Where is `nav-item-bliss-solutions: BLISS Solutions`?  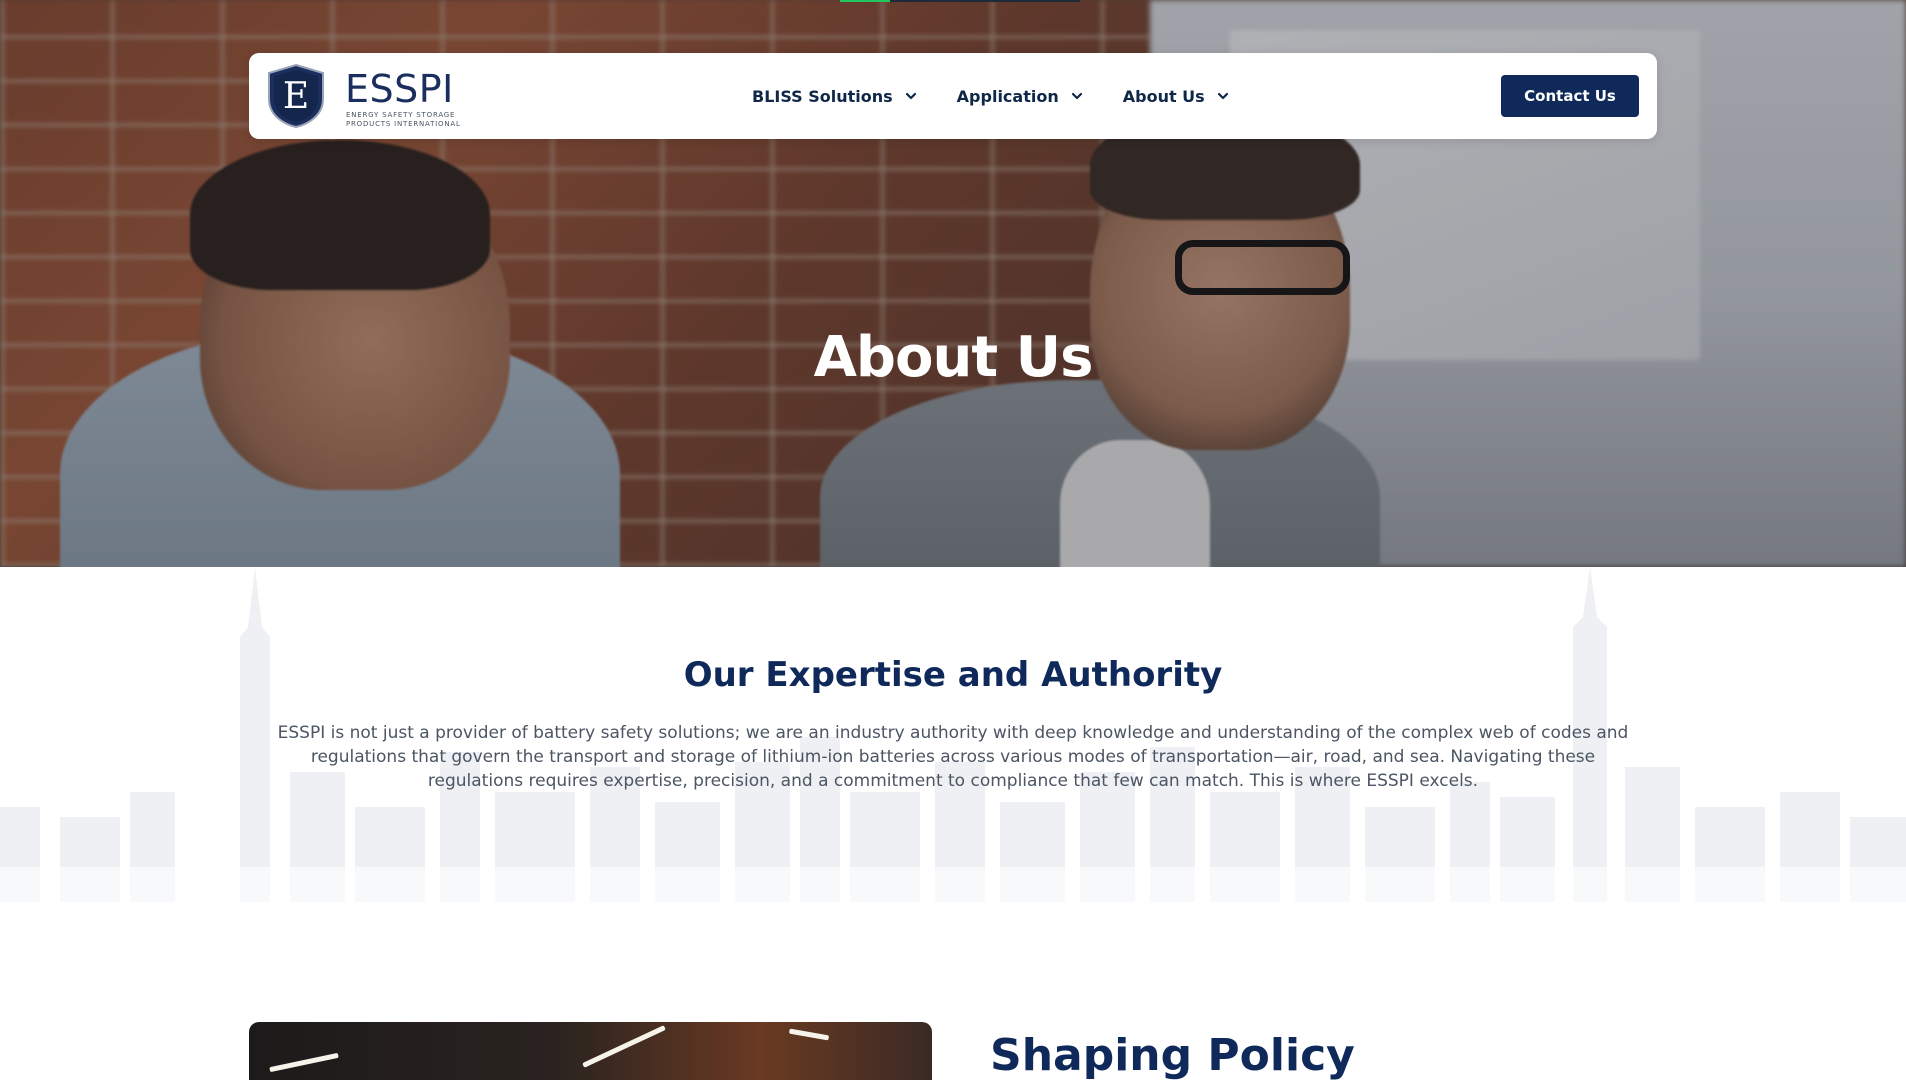 nav-item-bliss-solutions: BLISS Solutions is located at coordinates (834, 96).